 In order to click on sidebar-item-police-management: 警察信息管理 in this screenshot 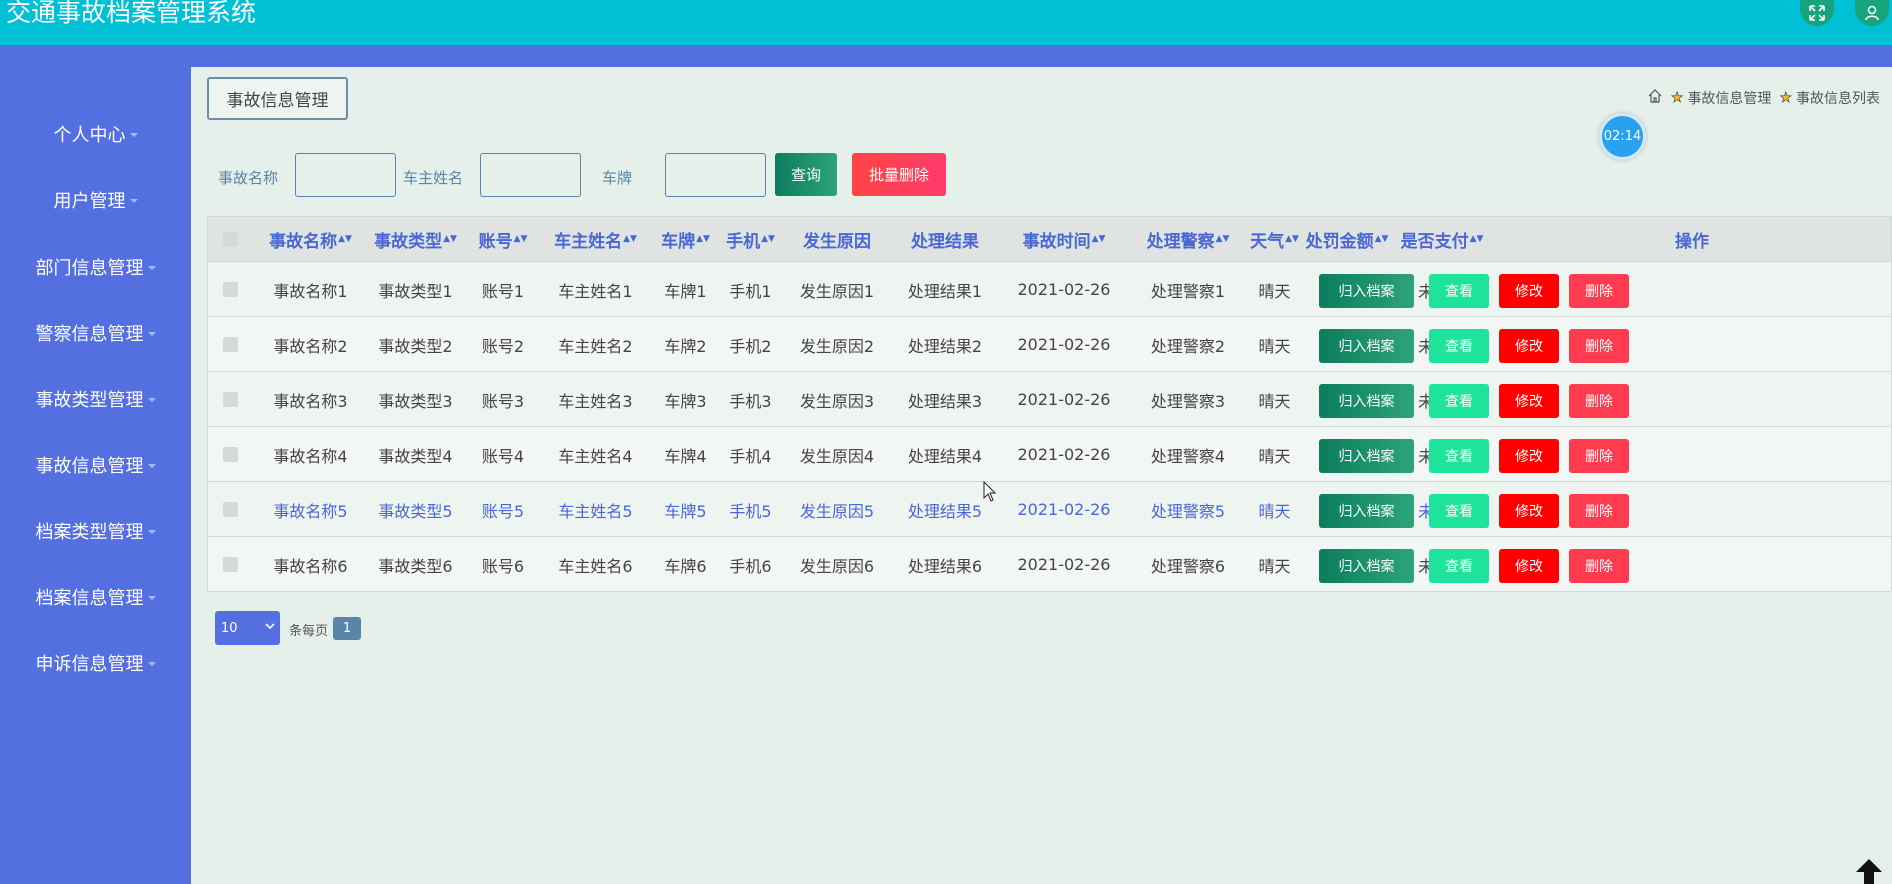, I will do `click(95, 333)`.